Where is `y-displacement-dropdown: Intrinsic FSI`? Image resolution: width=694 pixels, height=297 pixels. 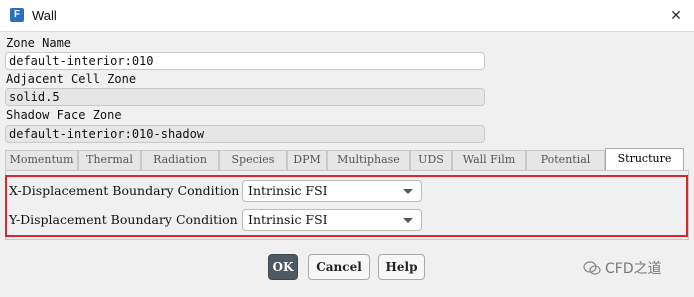
y-displacement-dropdown: Intrinsic FSI is located at coordinates (332, 220).